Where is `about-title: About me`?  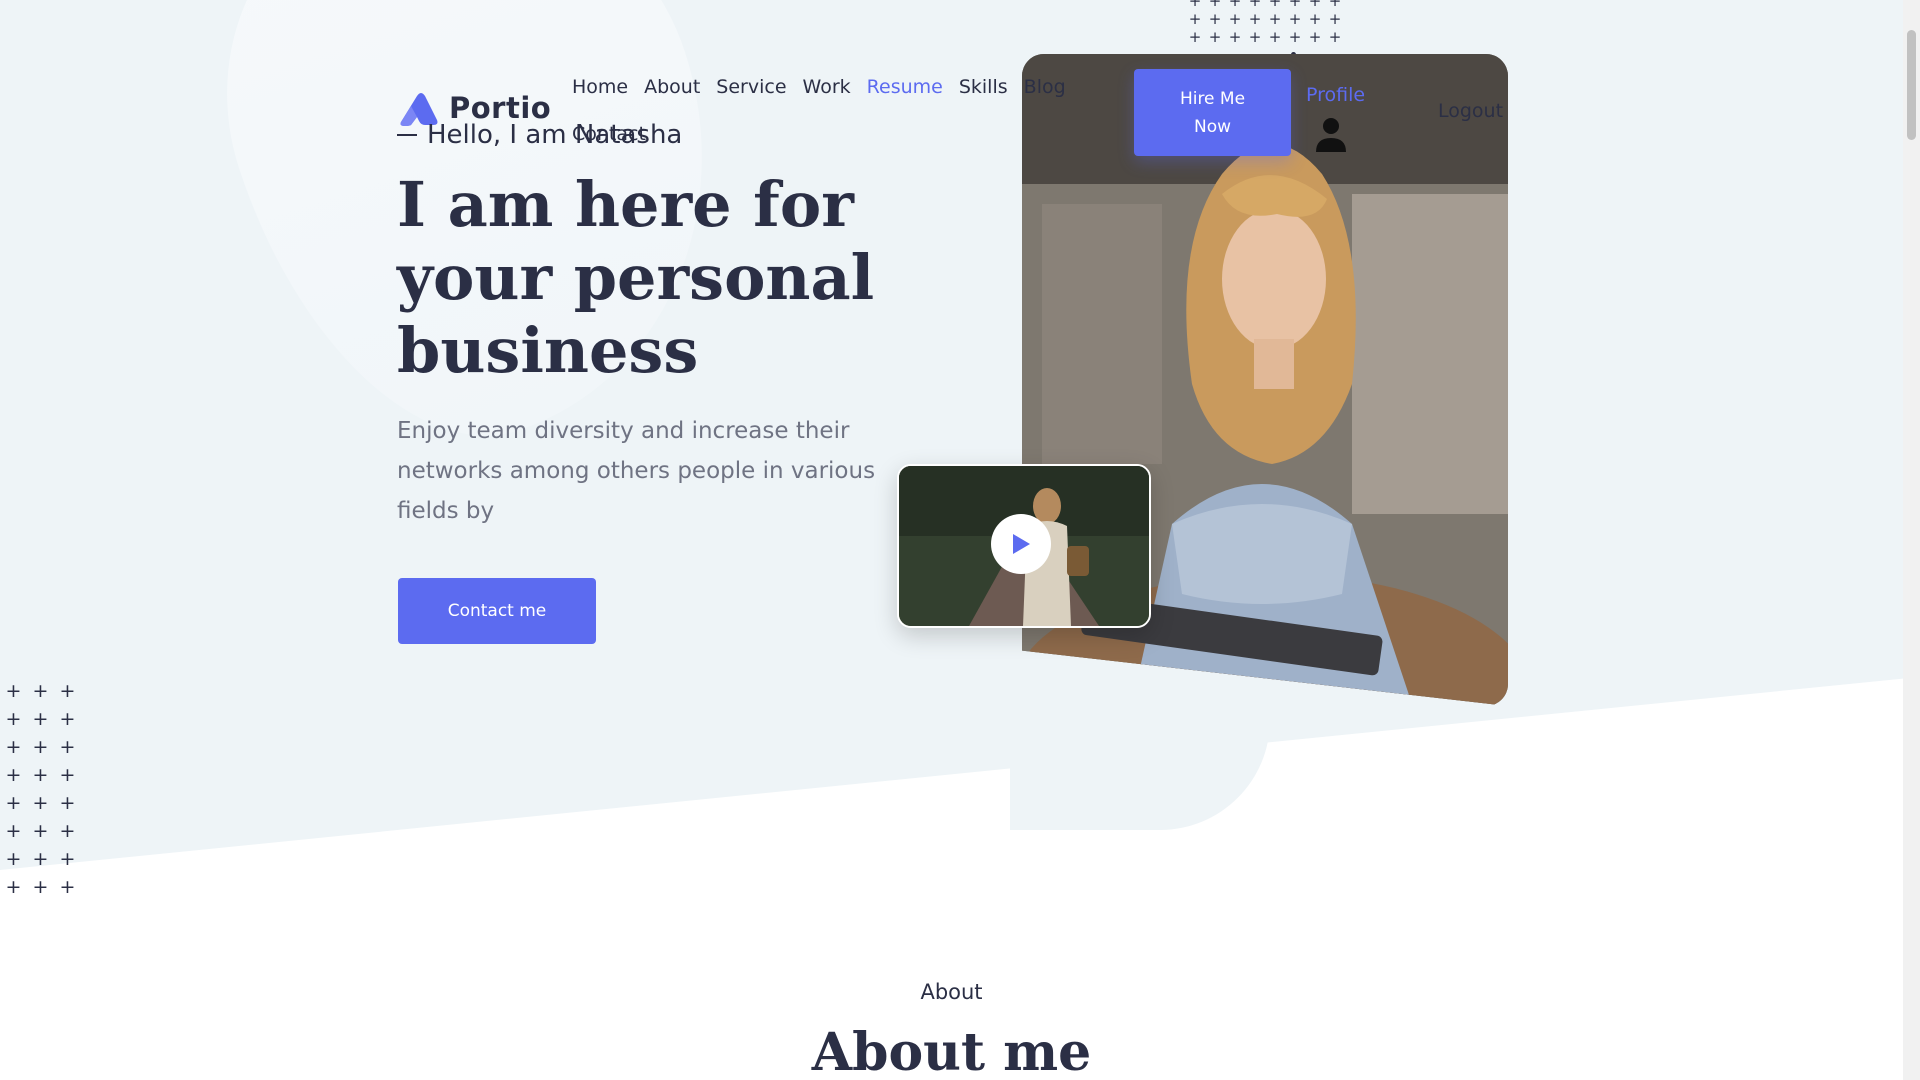 about-title: About me is located at coordinates (951, 1051).